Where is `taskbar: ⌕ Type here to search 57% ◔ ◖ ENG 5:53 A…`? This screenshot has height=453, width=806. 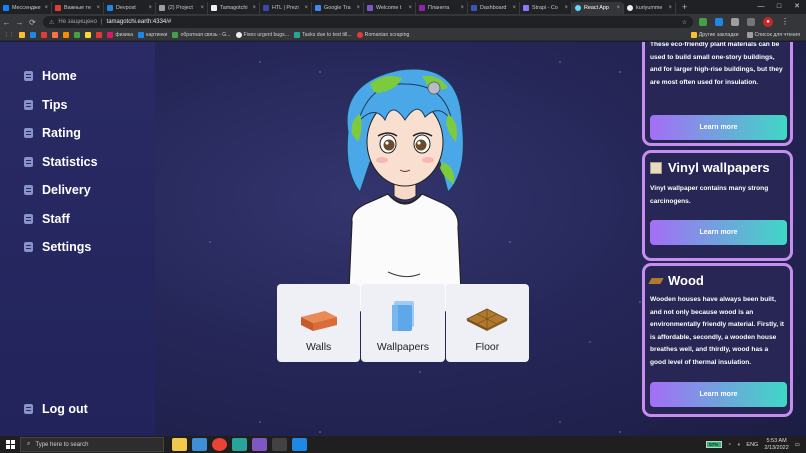
taskbar: ⌕ Type here to search 57% ◔ ◖ ENG 5:53 A… is located at coordinates (403, 444).